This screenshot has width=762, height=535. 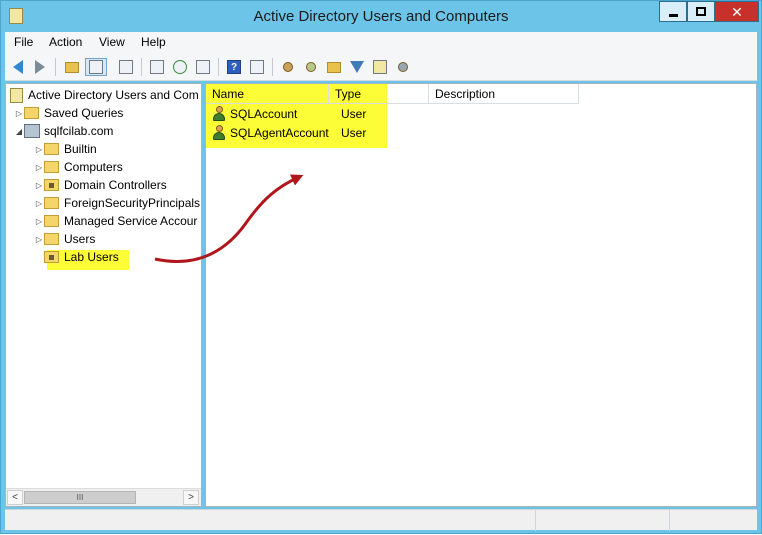 I want to click on tree-item-builtin: ▷ Builtin, so click(x=65, y=149).